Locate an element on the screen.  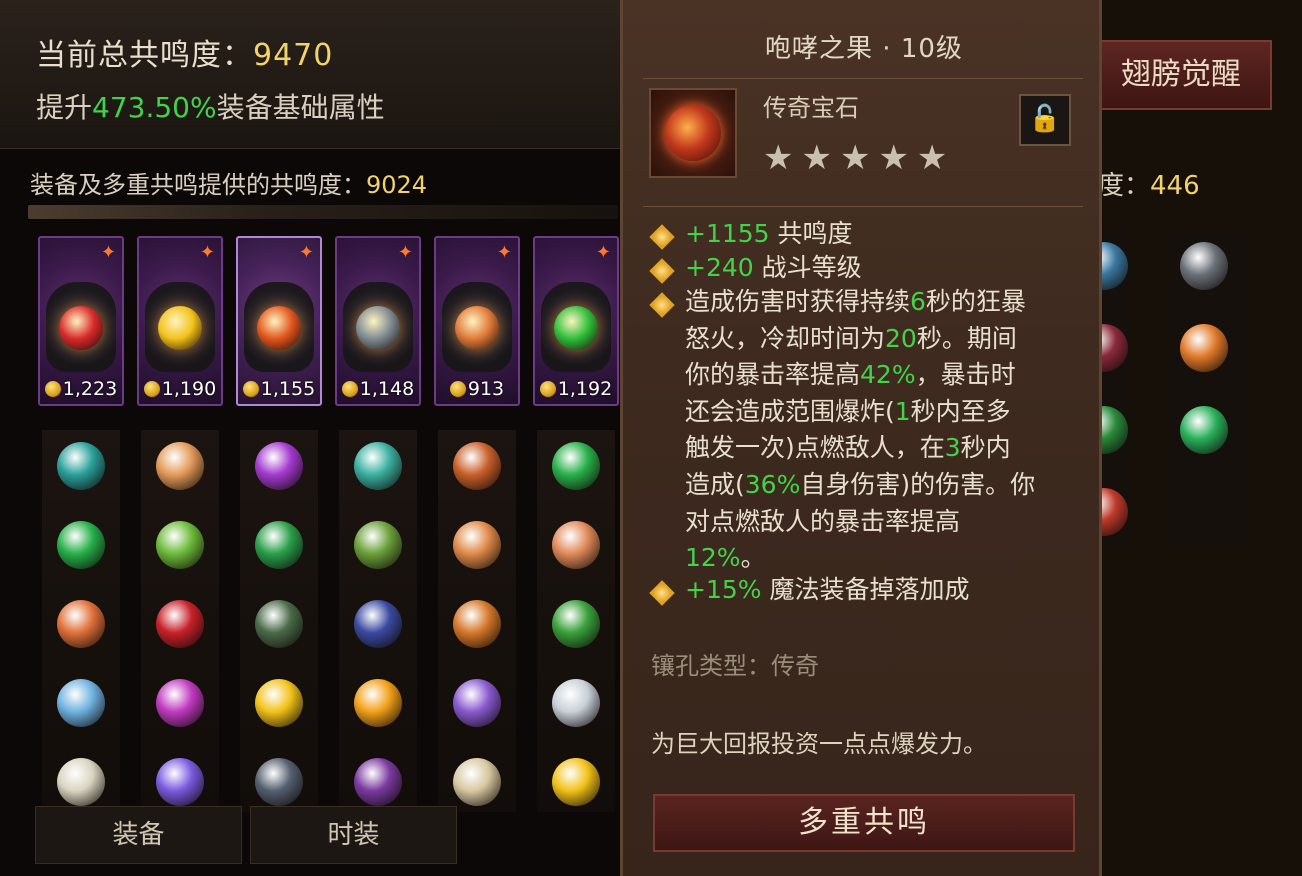
effect-line: 触发一次)点燃敌人，在3秒内 is located at coordinates (885, 448).